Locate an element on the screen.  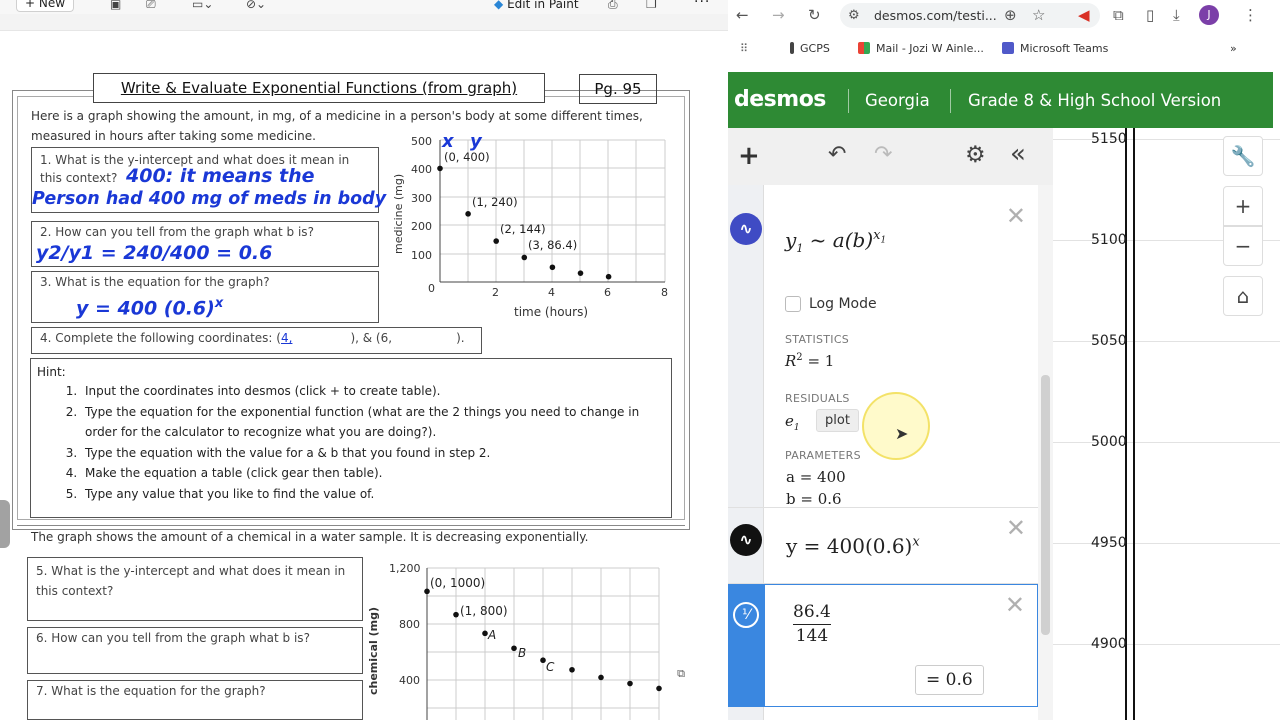
bookmark-gcps: GCPS is located at coordinates (810, 48).